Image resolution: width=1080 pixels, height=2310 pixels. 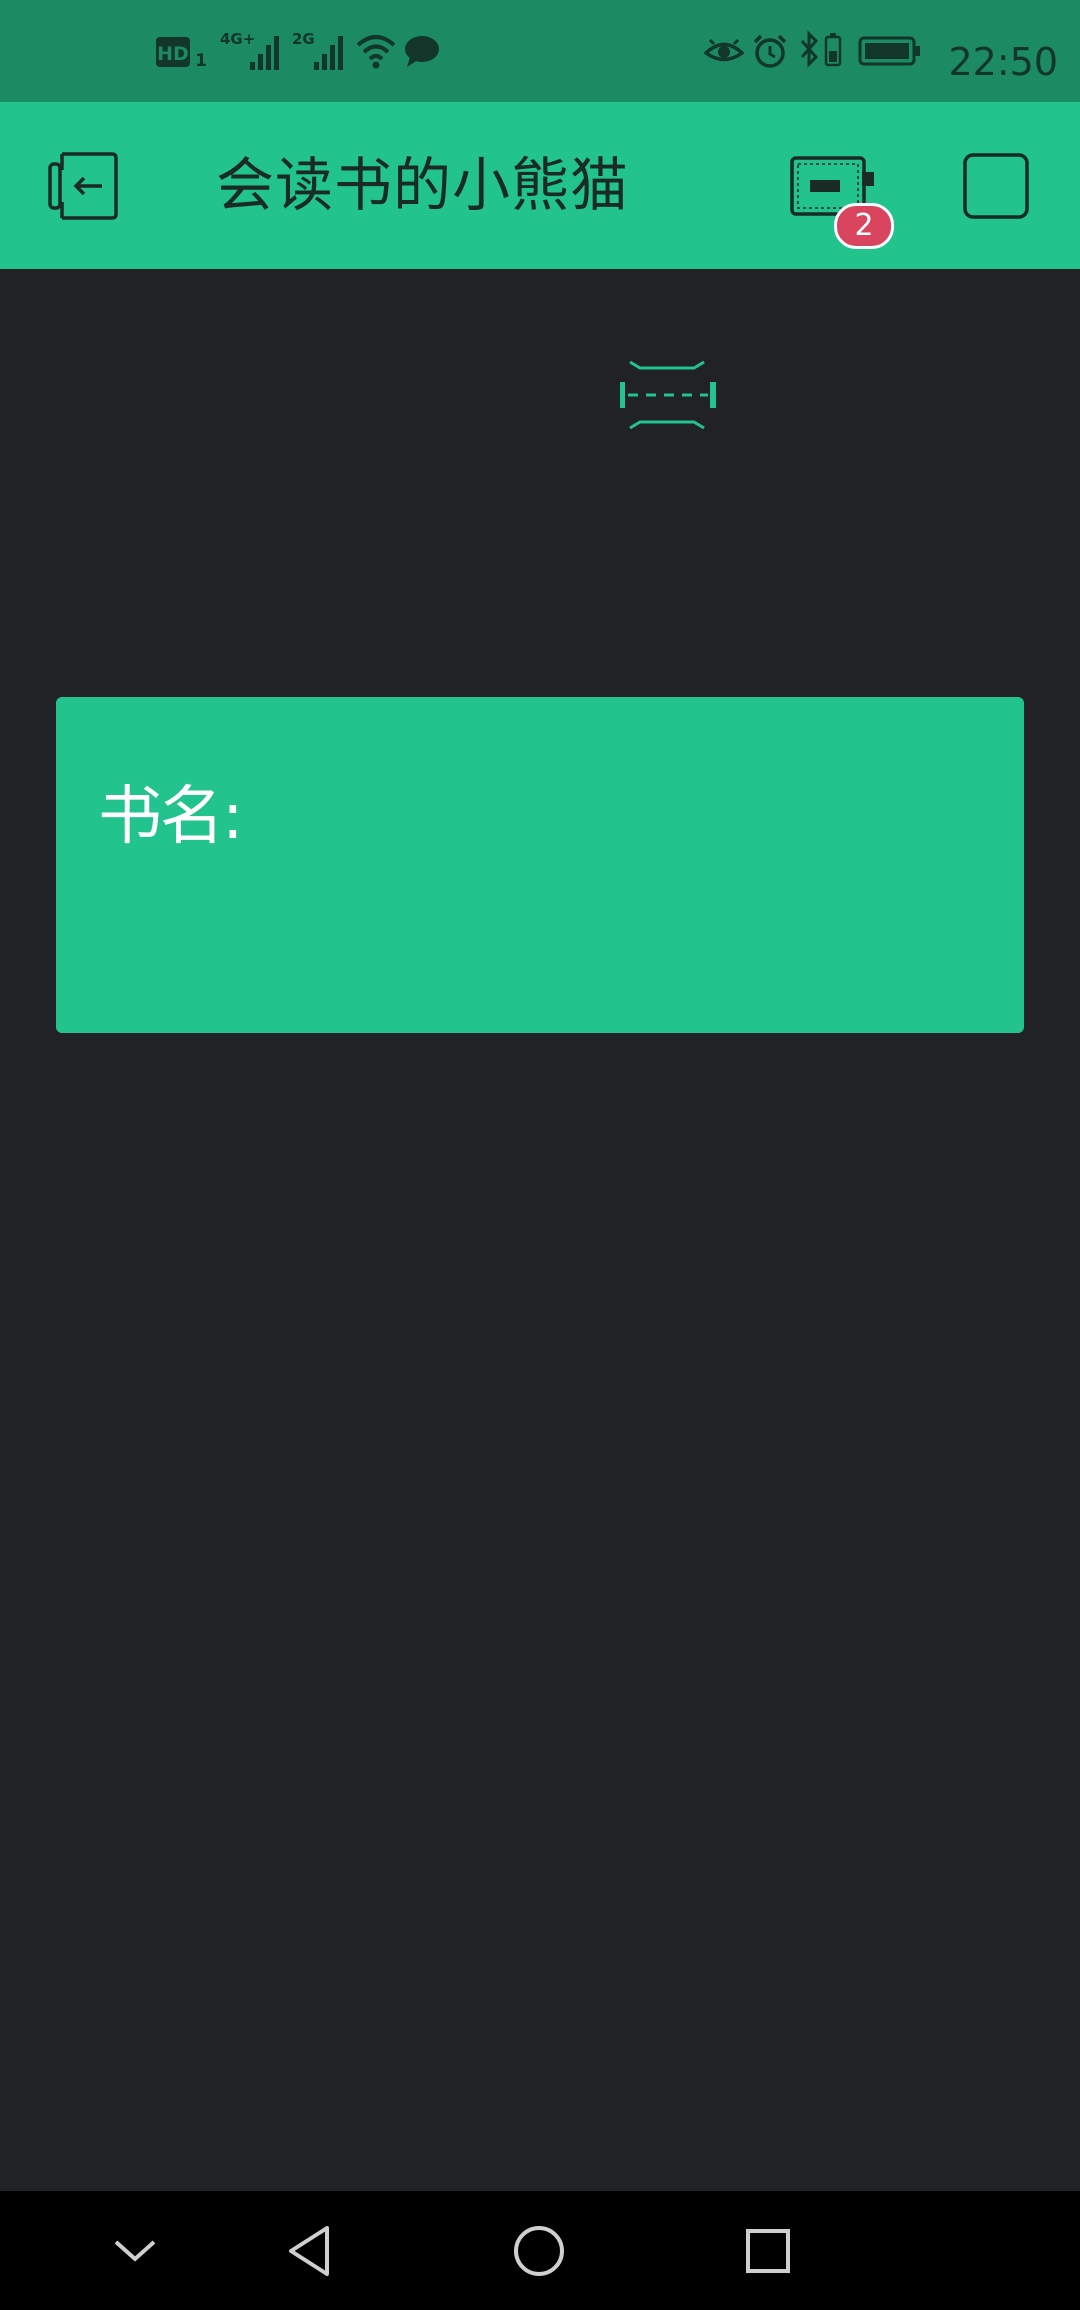 I want to click on navigation-bar, so click(x=540, y=2250).